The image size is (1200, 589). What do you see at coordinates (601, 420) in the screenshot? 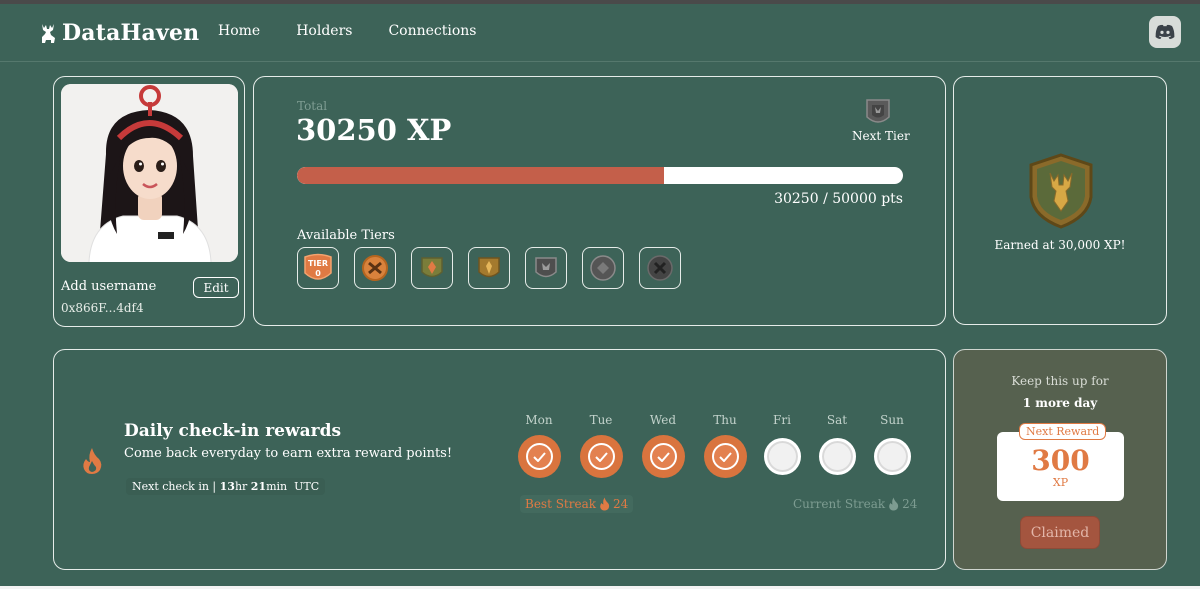
I see `day-label: Tue` at bounding box center [601, 420].